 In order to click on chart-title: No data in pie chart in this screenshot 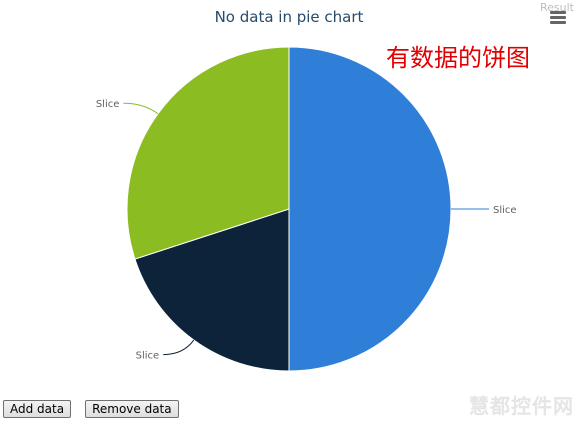, I will do `click(289, 17)`.